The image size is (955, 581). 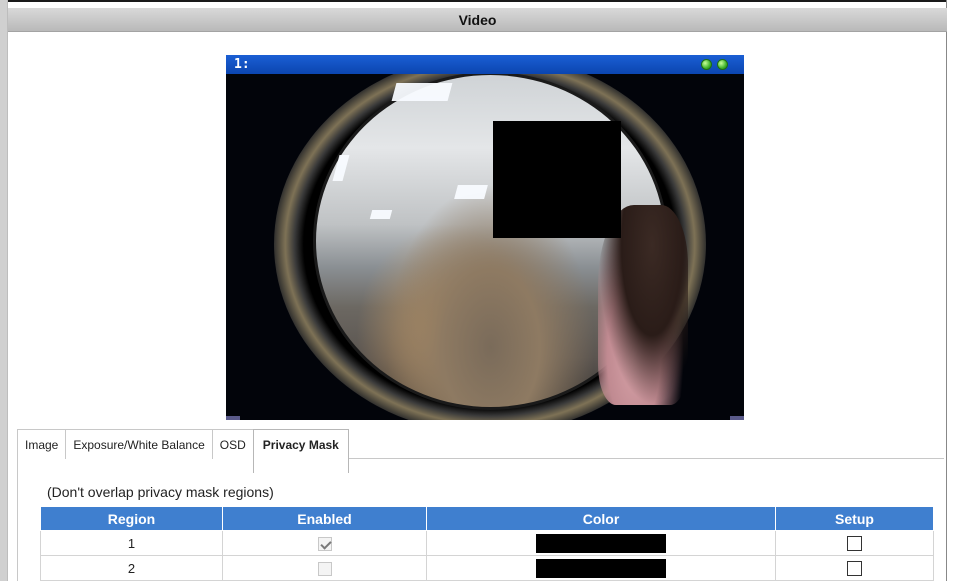 What do you see at coordinates (139, 444) in the screenshot?
I see `tab-exposure-white-balance: Exposure/White Balance` at bounding box center [139, 444].